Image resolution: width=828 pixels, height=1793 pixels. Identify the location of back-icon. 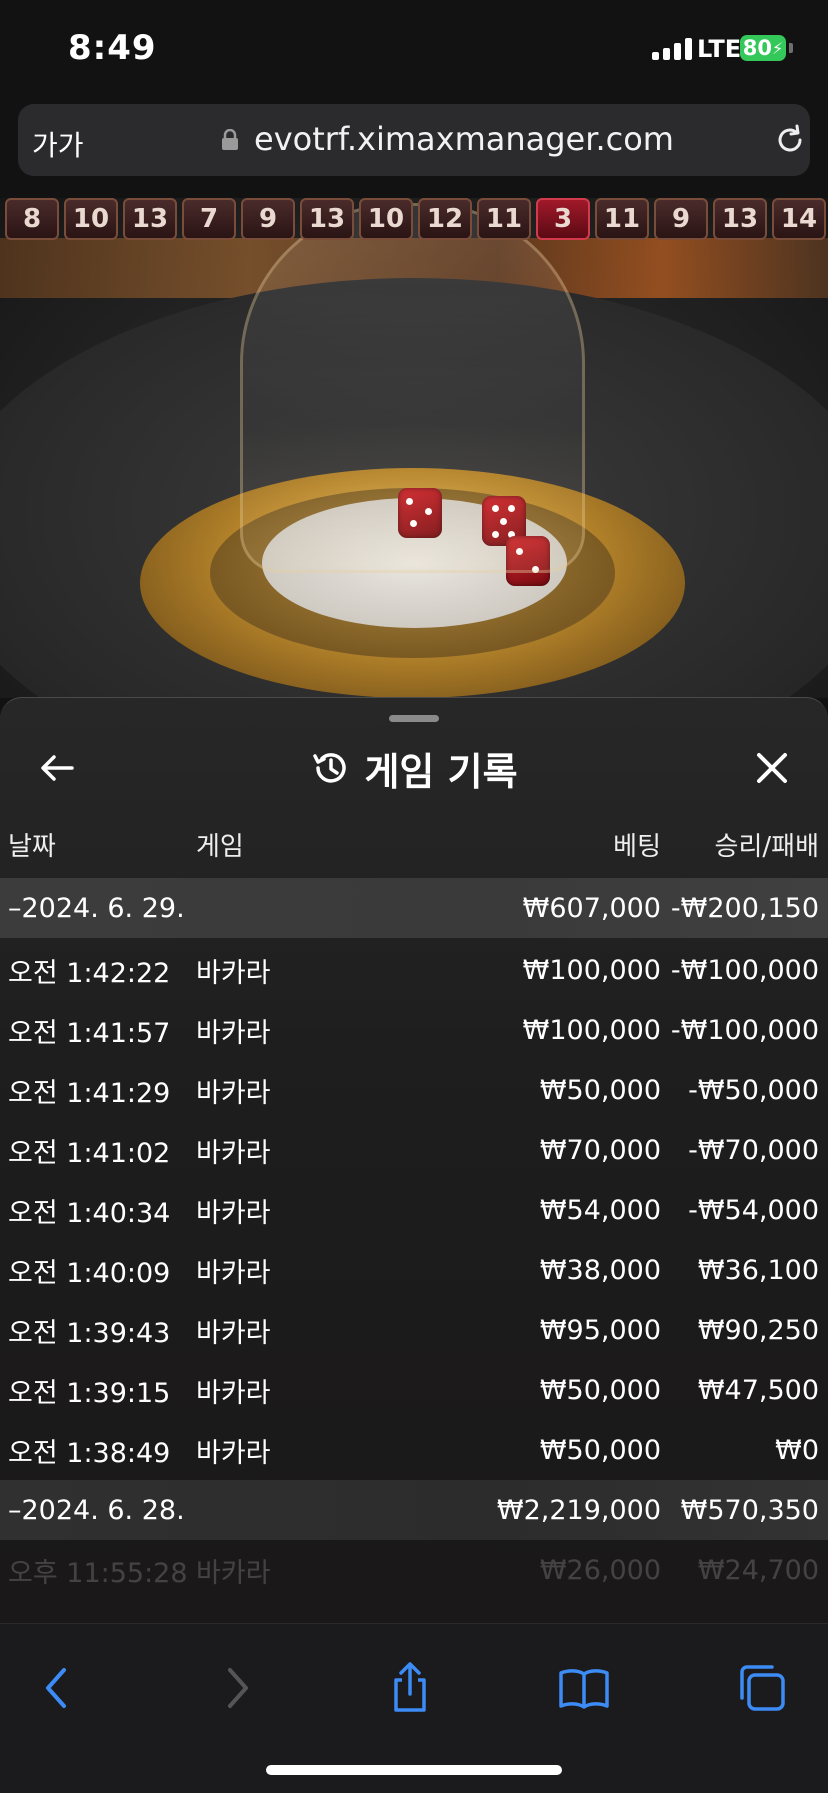
(58, 1688).